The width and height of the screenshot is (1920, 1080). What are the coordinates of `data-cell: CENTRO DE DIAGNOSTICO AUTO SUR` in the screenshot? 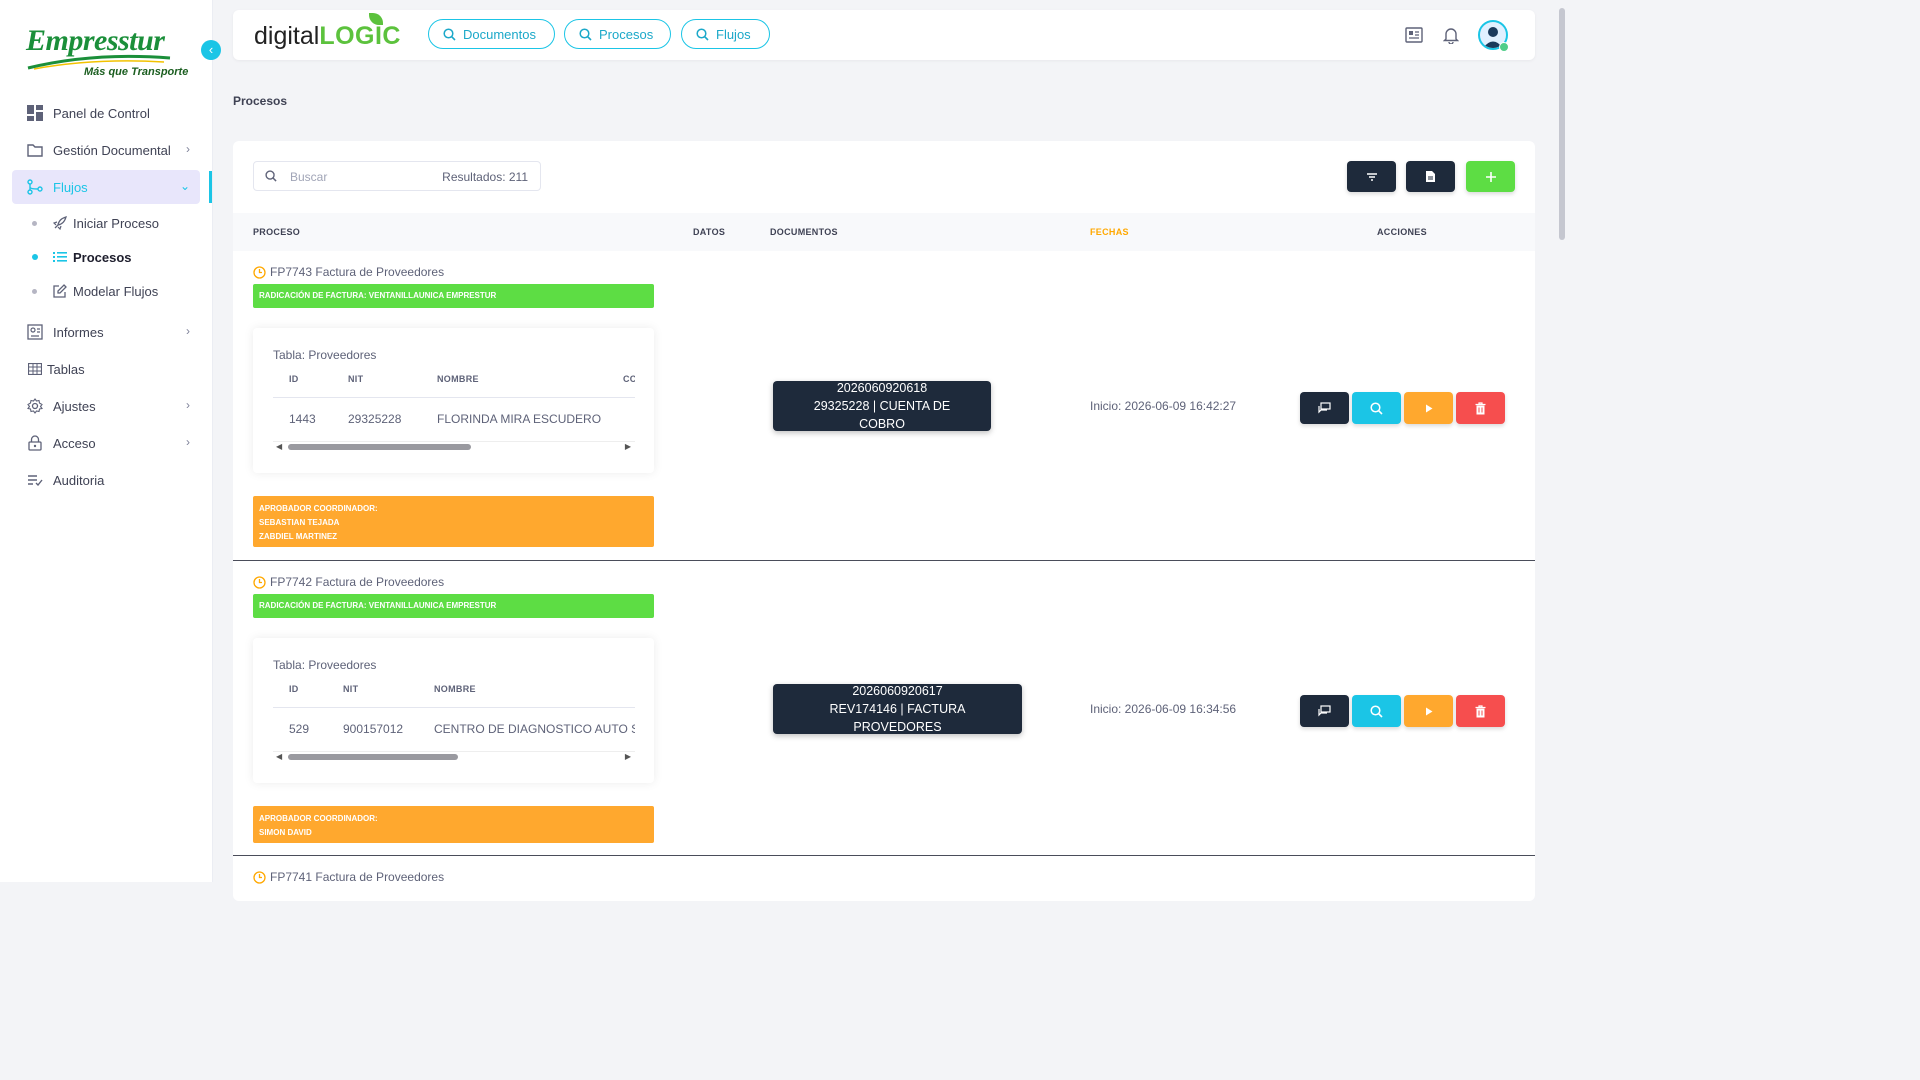 It's located at (534, 729).